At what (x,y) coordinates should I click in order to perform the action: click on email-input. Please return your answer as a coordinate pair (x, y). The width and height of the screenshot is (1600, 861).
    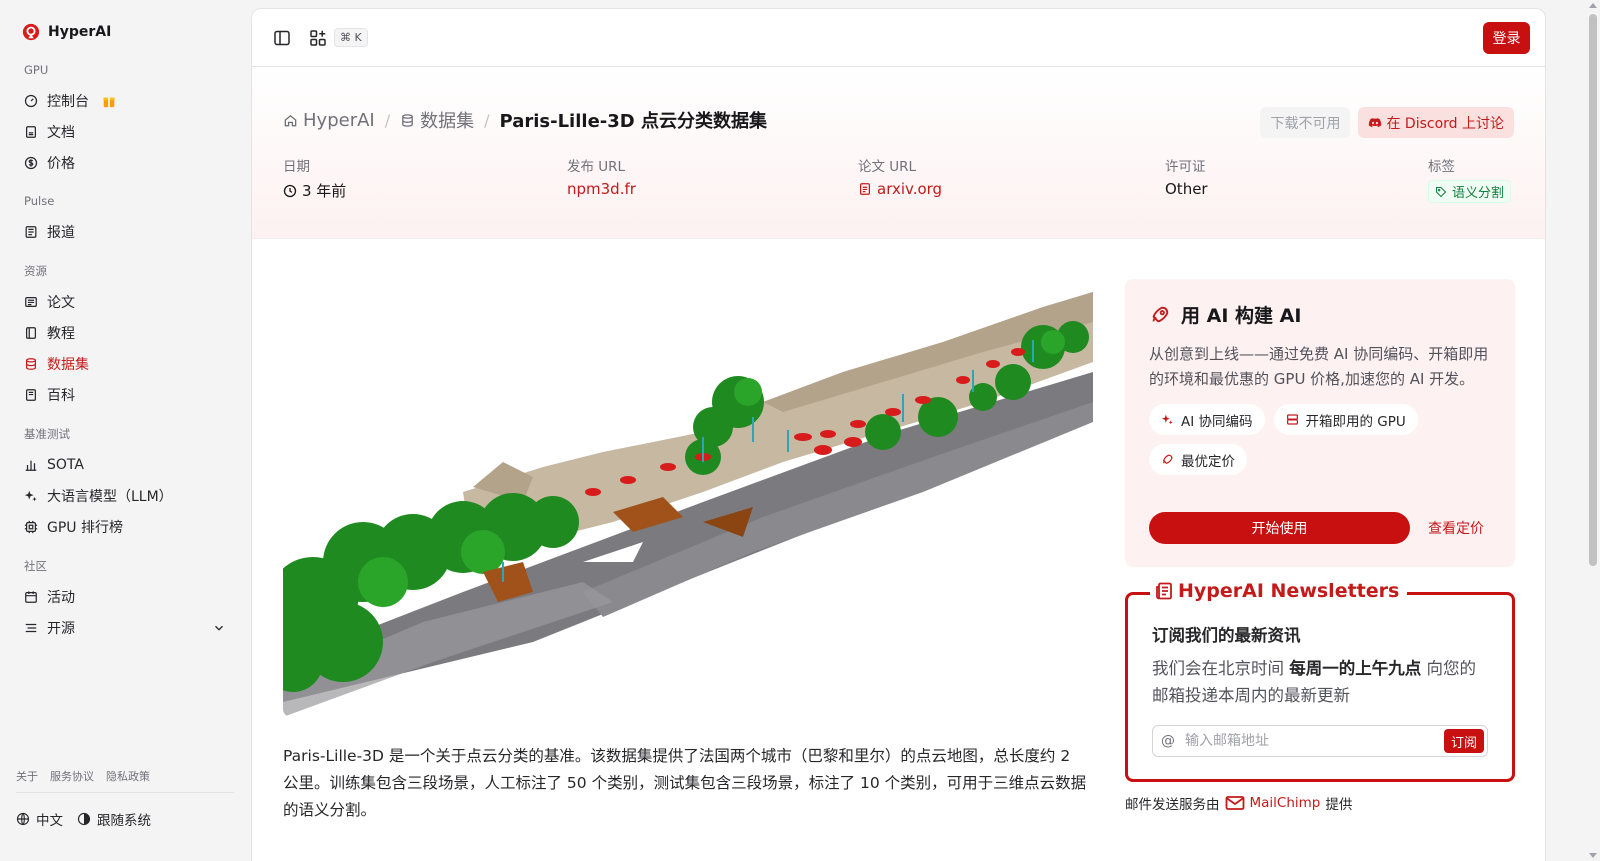
    Looking at the image, I should click on (1310, 741).